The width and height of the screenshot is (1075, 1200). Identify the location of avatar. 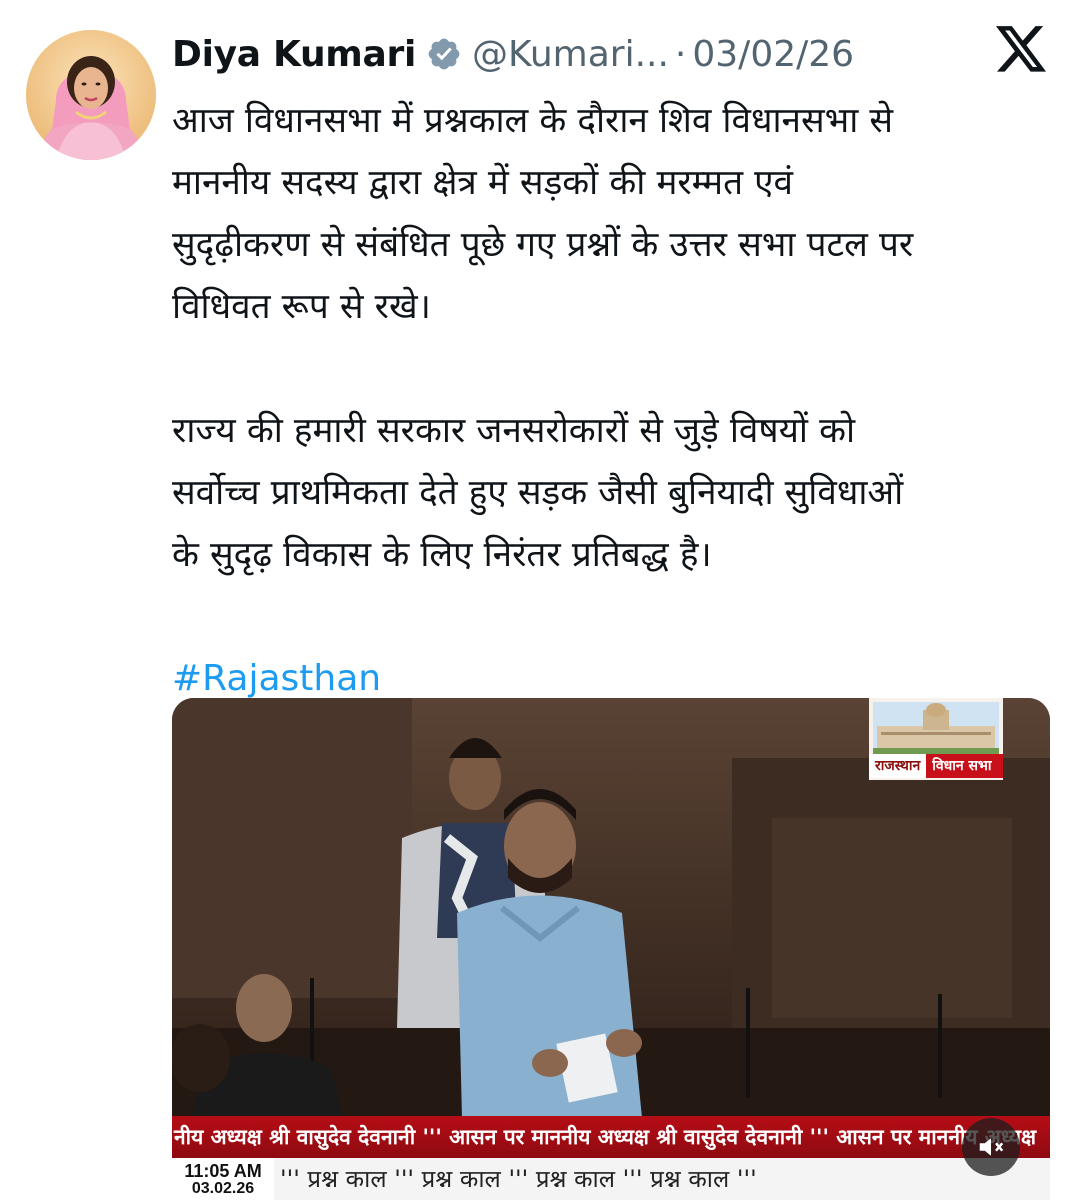
(91, 95).